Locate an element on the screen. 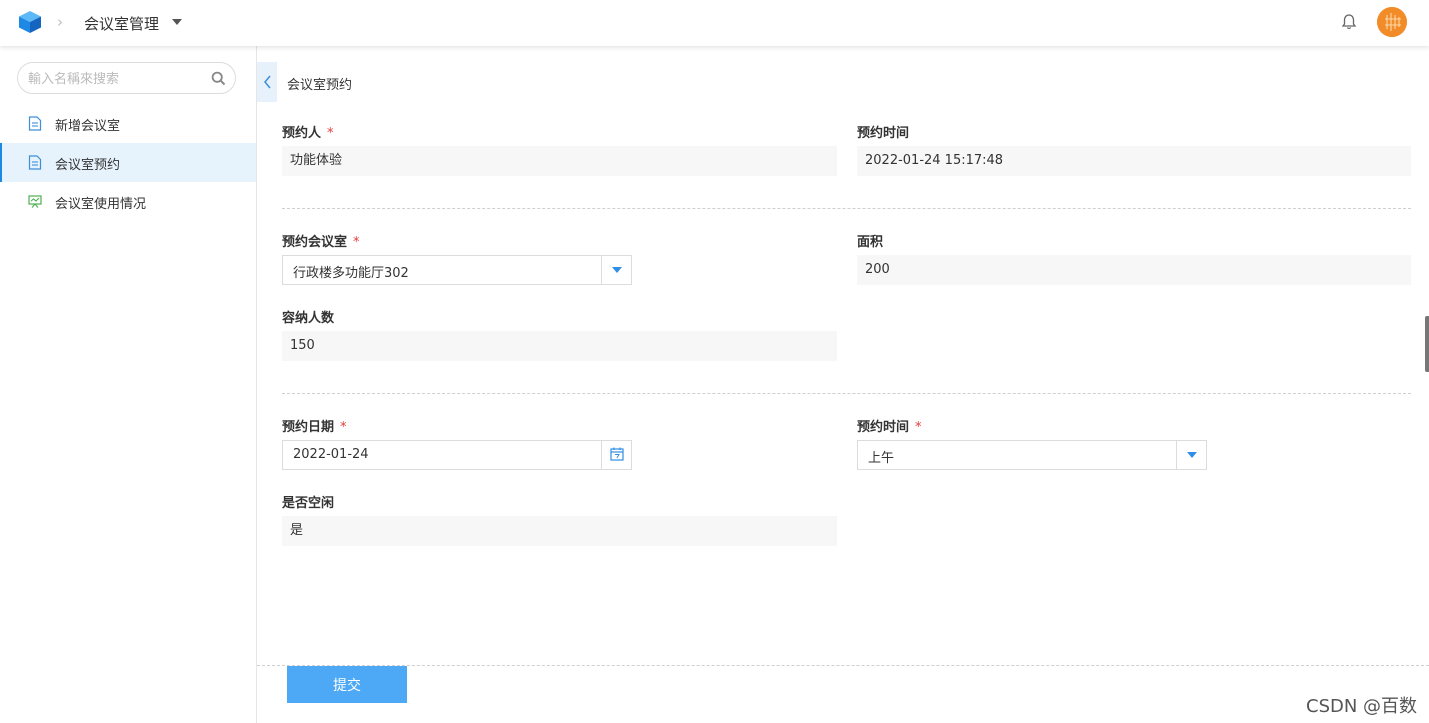  booker-label: 预约人 * is located at coordinates (308, 131).